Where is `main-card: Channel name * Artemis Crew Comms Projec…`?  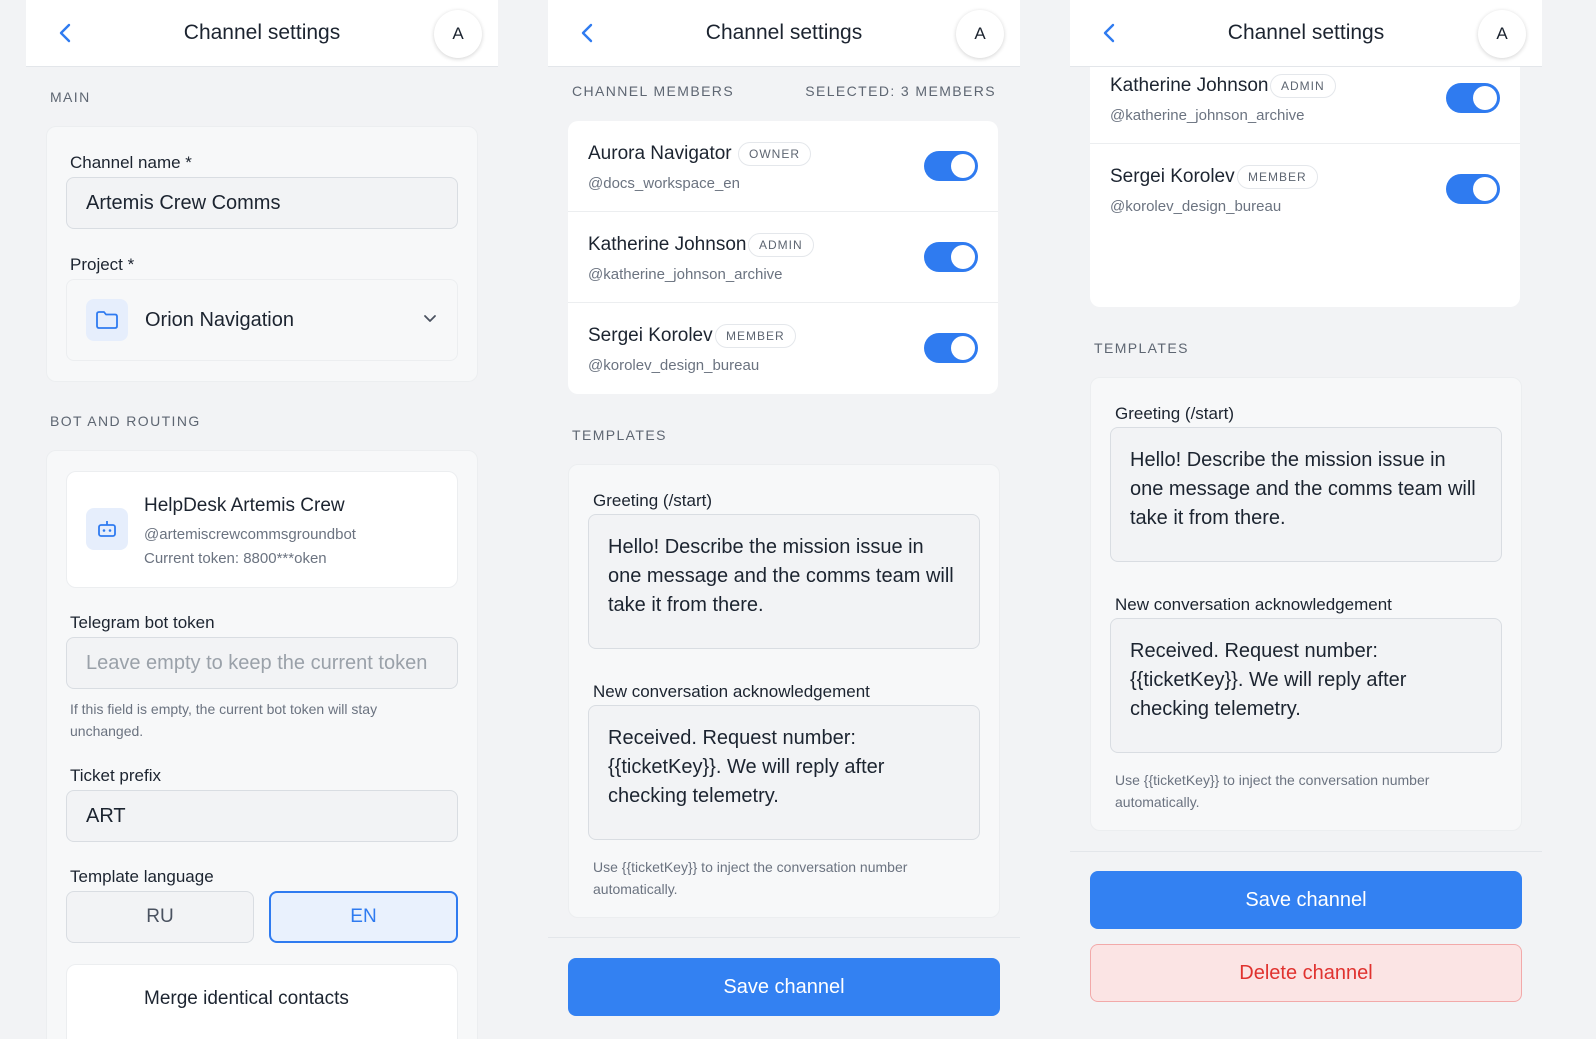 main-card: Channel name * Artemis Crew Comms Projec… is located at coordinates (262, 254).